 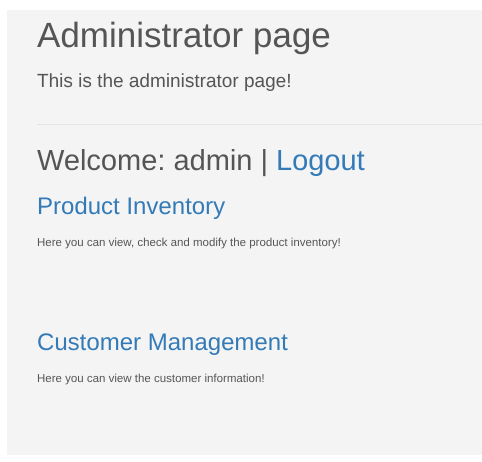 What do you see at coordinates (184, 35) in the screenshot?
I see `page-title: Administrator page` at bounding box center [184, 35].